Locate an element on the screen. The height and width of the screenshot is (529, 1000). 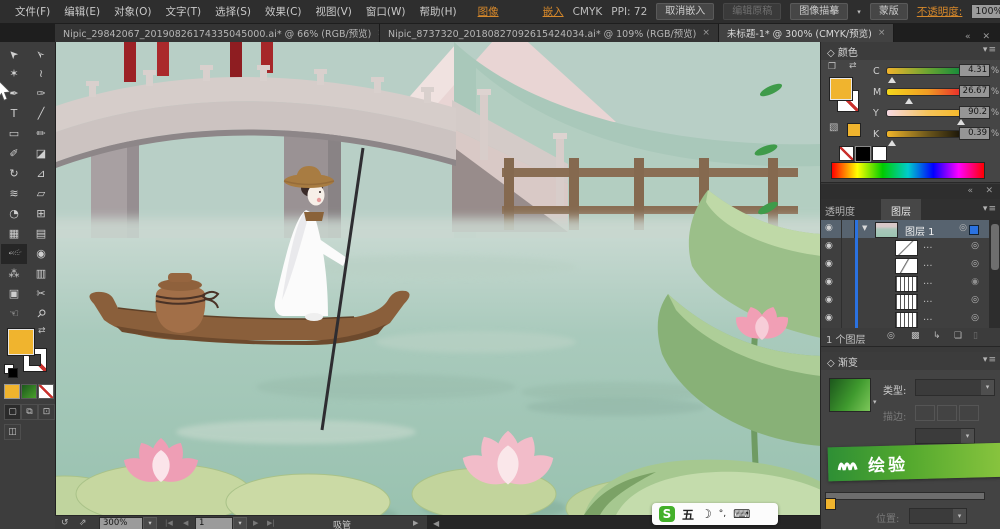
dock-collapse-icon: « is located at coordinates (968, 37).